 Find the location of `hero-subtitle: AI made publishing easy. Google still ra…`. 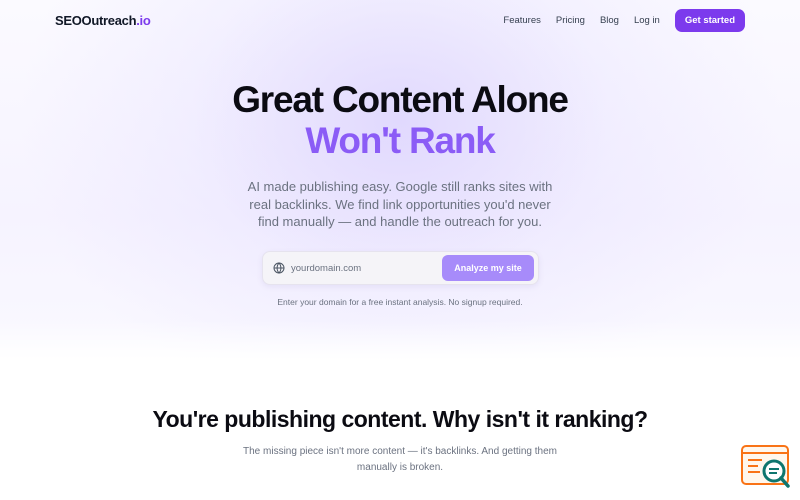

hero-subtitle: AI made publishing easy. Google still ra… is located at coordinates (400, 204).